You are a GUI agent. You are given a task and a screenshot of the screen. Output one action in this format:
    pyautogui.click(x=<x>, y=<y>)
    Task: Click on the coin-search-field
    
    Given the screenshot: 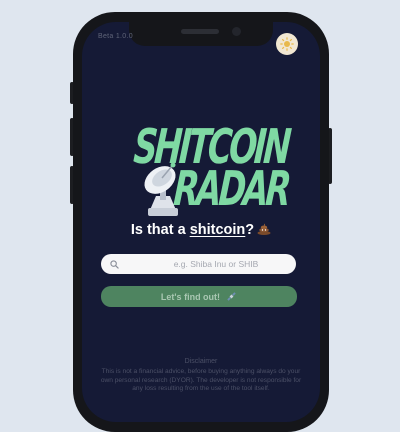 What is the action you would take?
    pyautogui.click(x=198, y=264)
    